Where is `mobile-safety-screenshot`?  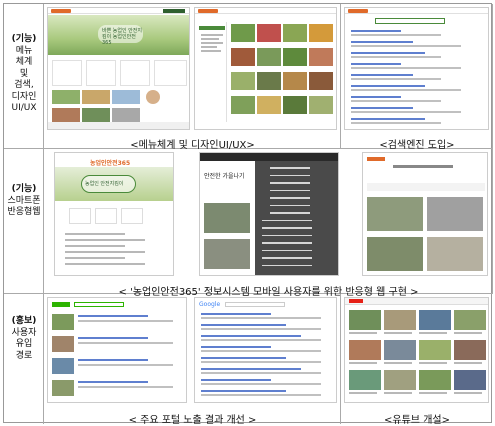
mobile-safety-screenshot is located at coordinates (425, 214).